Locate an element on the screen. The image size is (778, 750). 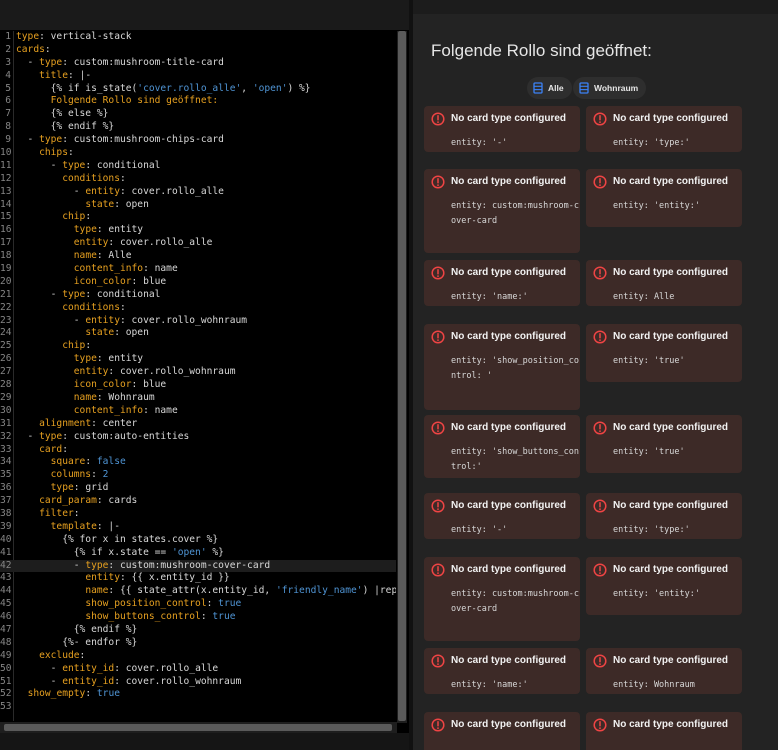
error-message: entity: 'true' is located at coordinates (649, 452).